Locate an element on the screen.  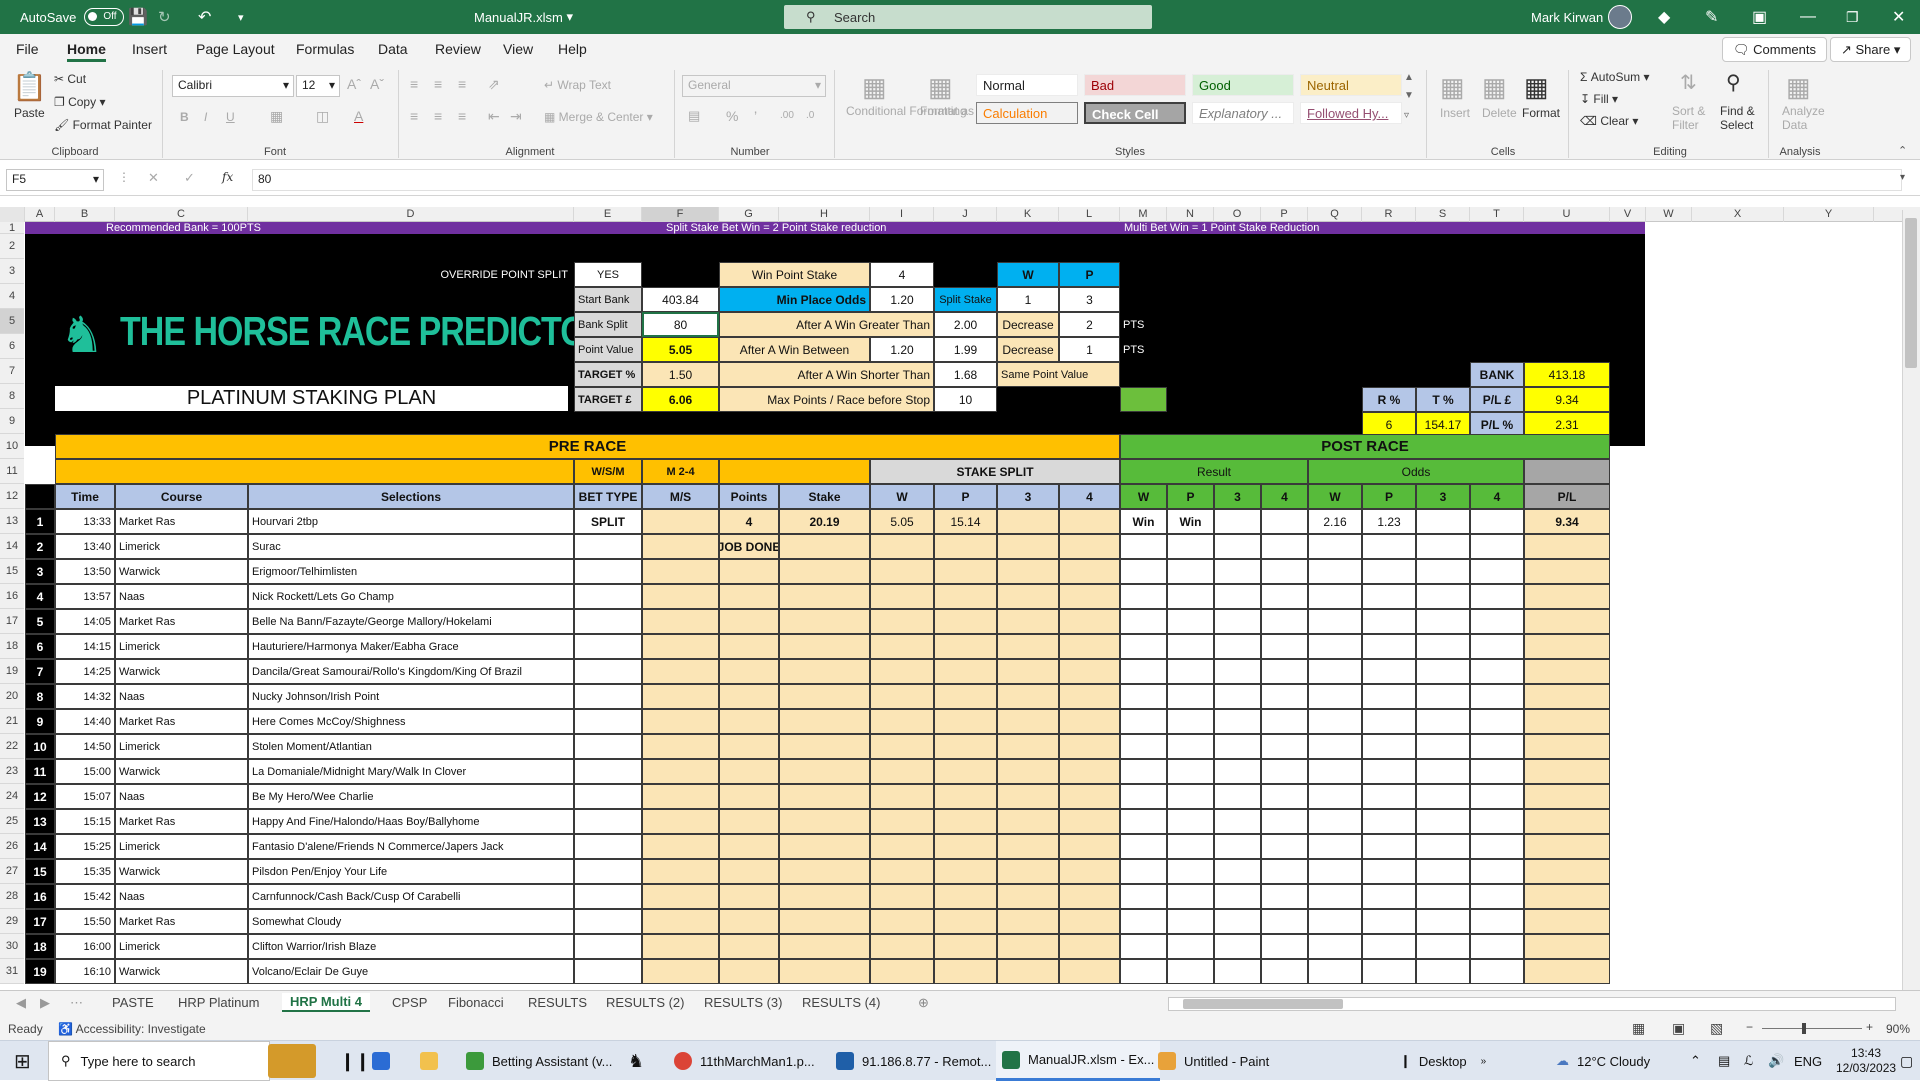
race-8-odds-p-cell is located at coordinates (1389, 696).